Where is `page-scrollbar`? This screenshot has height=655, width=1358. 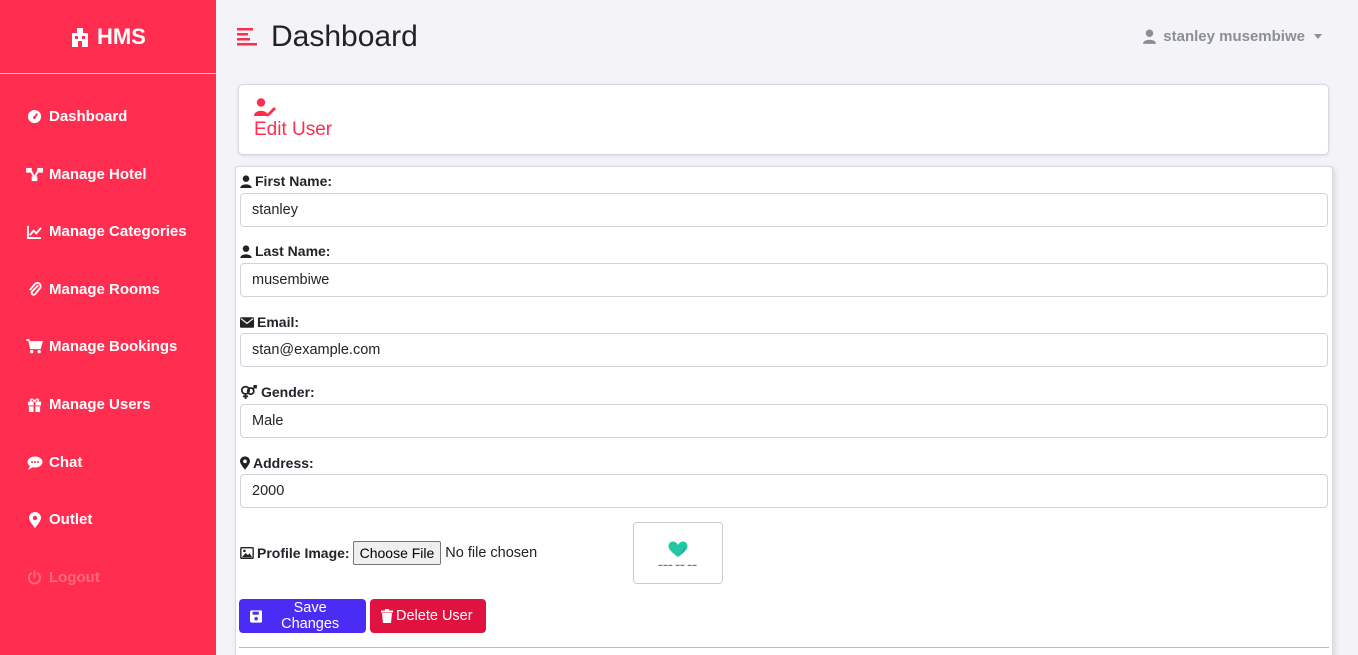 page-scrollbar is located at coordinates (1350, 327).